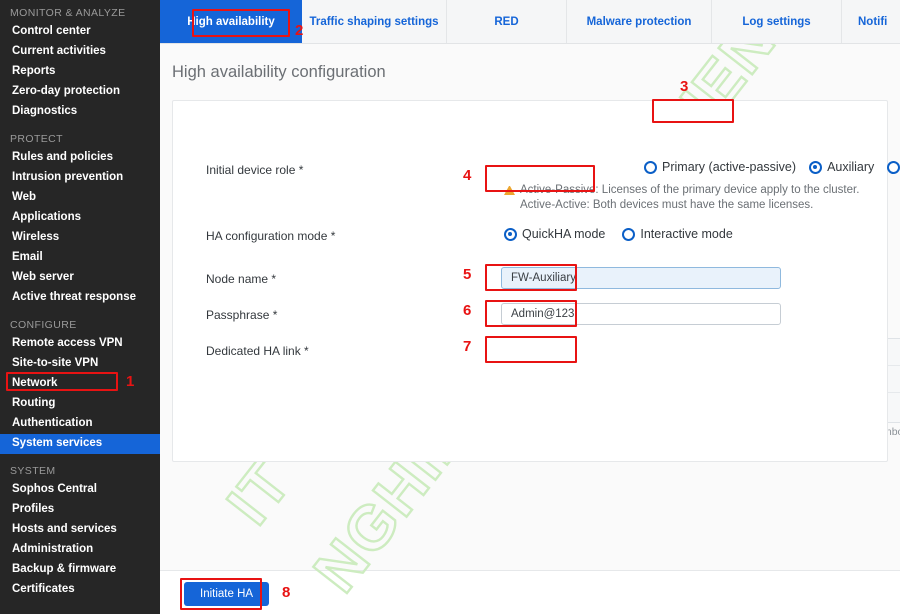 The image size is (900, 614). I want to click on node-name-input, so click(641, 278).